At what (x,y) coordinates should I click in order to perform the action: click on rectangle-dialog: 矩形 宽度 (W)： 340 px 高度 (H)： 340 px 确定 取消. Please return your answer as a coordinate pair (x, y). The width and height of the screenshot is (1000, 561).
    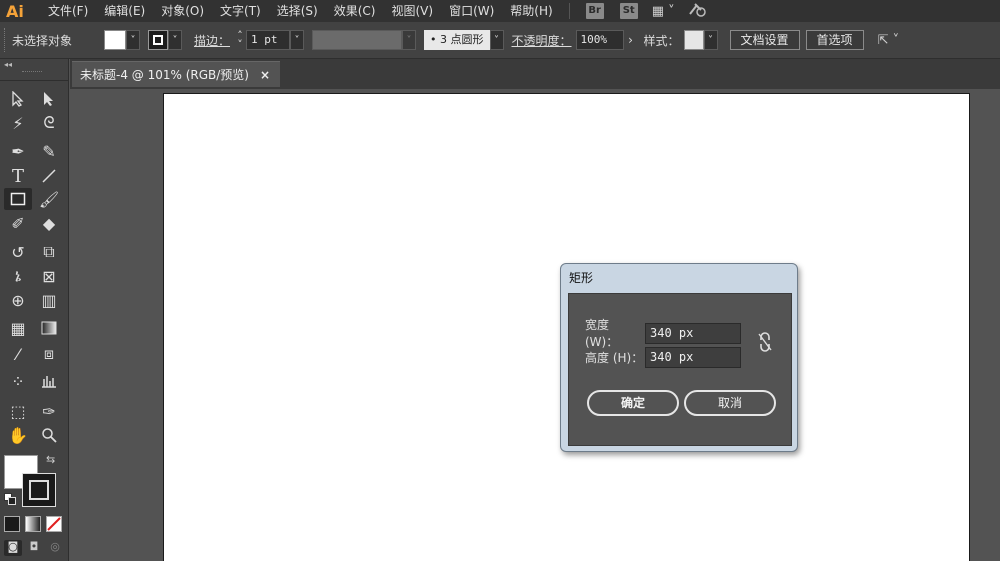
    Looking at the image, I should click on (679, 357).